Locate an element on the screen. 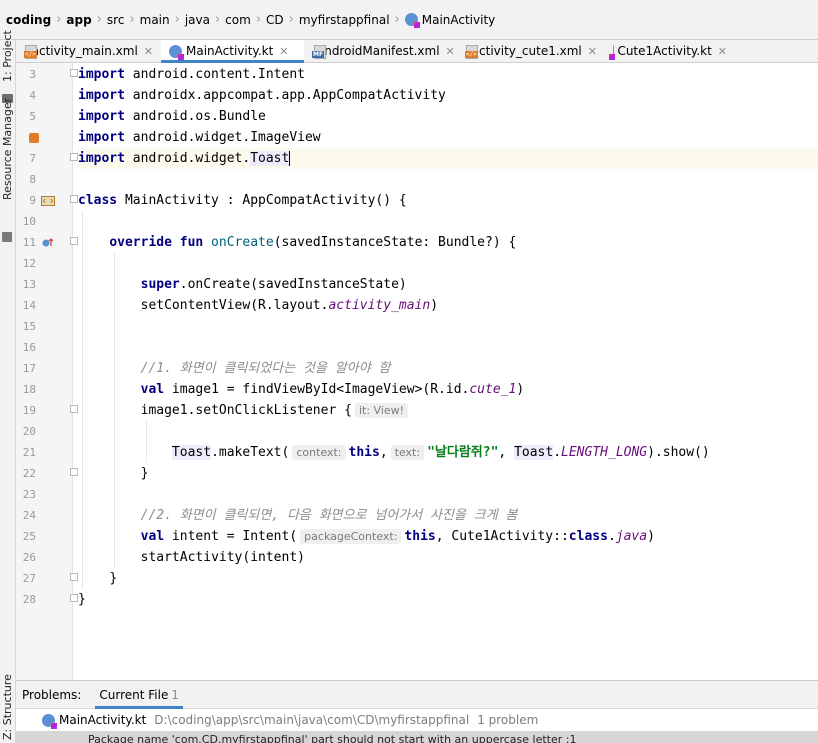  line-number: 7 is located at coordinates (32, 158).